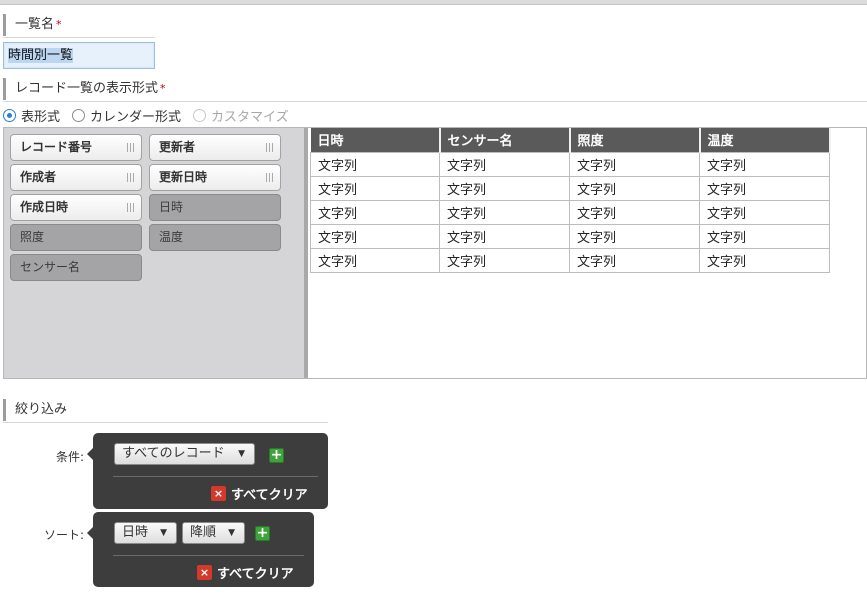  What do you see at coordinates (41, 409) in the screenshot?
I see `filter-label-text: 絞り込み` at bounding box center [41, 409].